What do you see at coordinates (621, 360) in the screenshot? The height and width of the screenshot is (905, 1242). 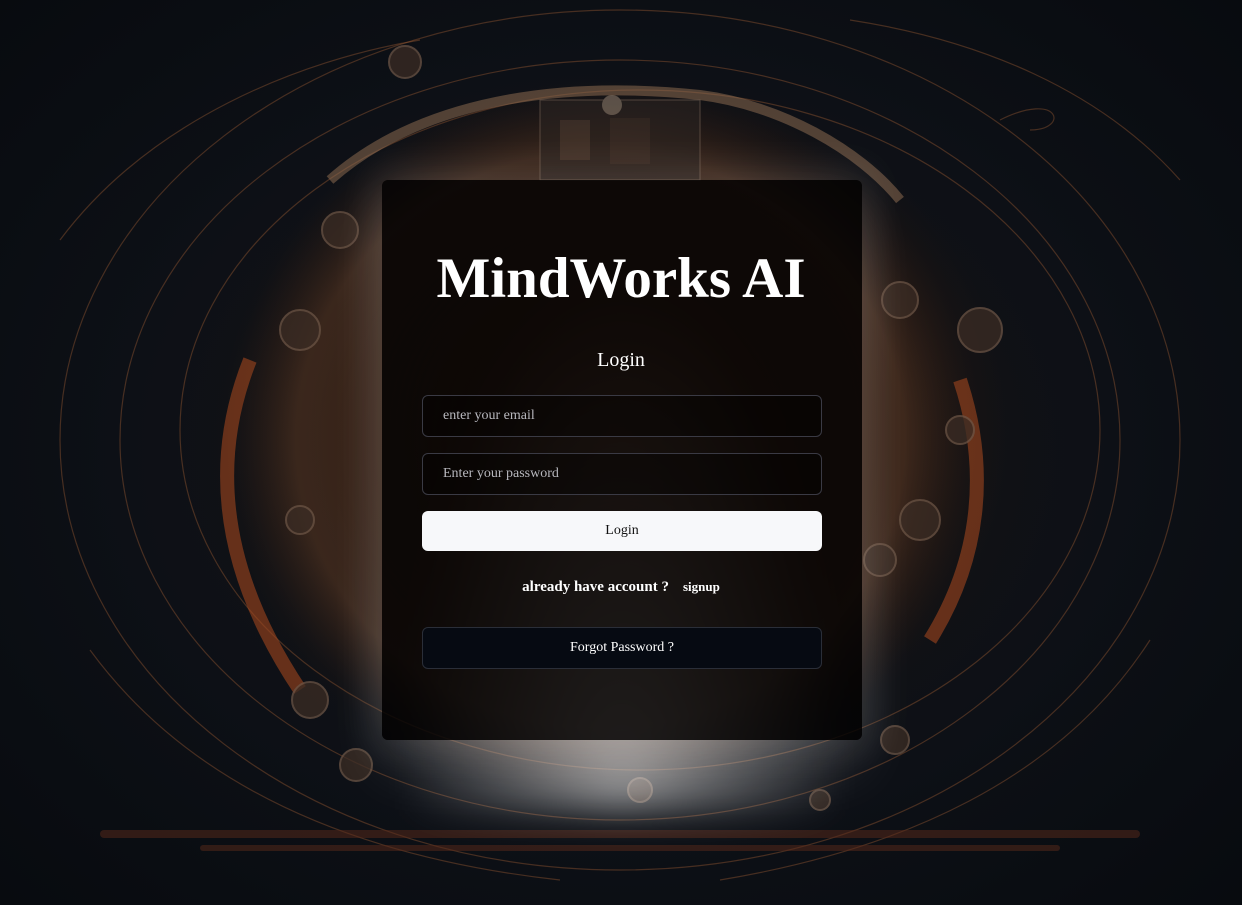 I see `login-heading: Login` at bounding box center [621, 360].